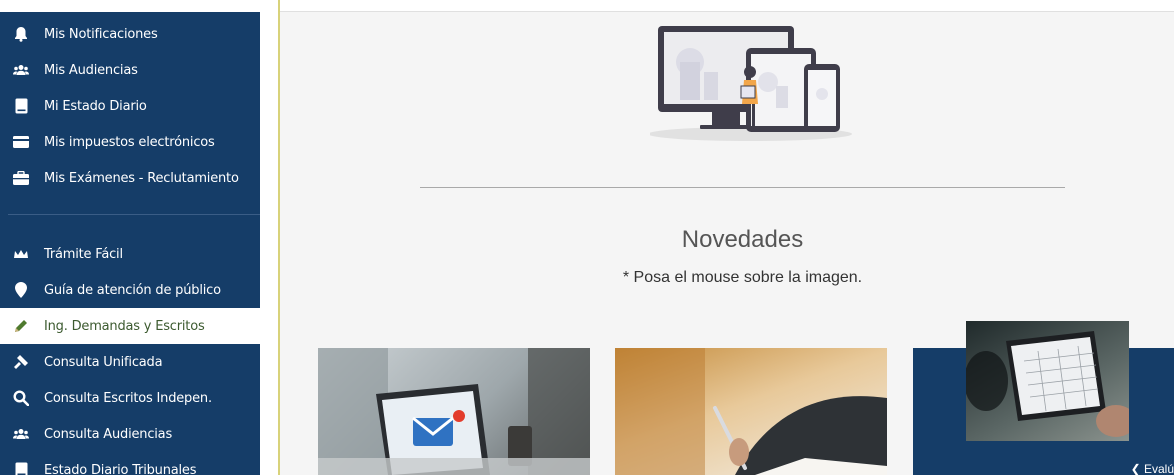  What do you see at coordinates (1158, 468) in the screenshot?
I see `carousel-next-label: Evalú` at bounding box center [1158, 468].